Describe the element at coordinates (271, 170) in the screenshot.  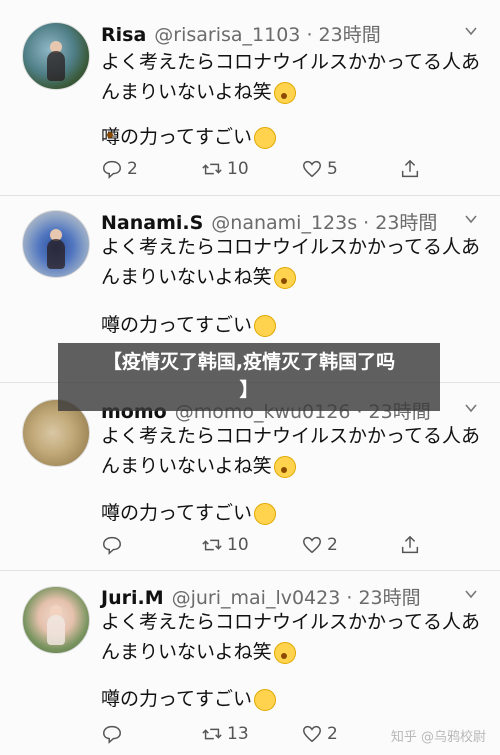
I see `tweet-actions: 2 10 5` at that location.